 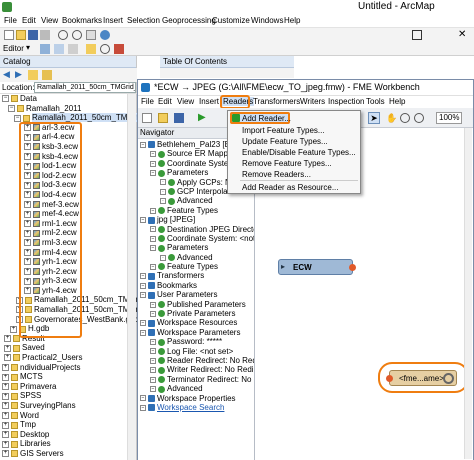 What do you see at coordinates (197, 322) in the screenshot?
I see `navigator-item: − Workspace Resources` at bounding box center [197, 322].